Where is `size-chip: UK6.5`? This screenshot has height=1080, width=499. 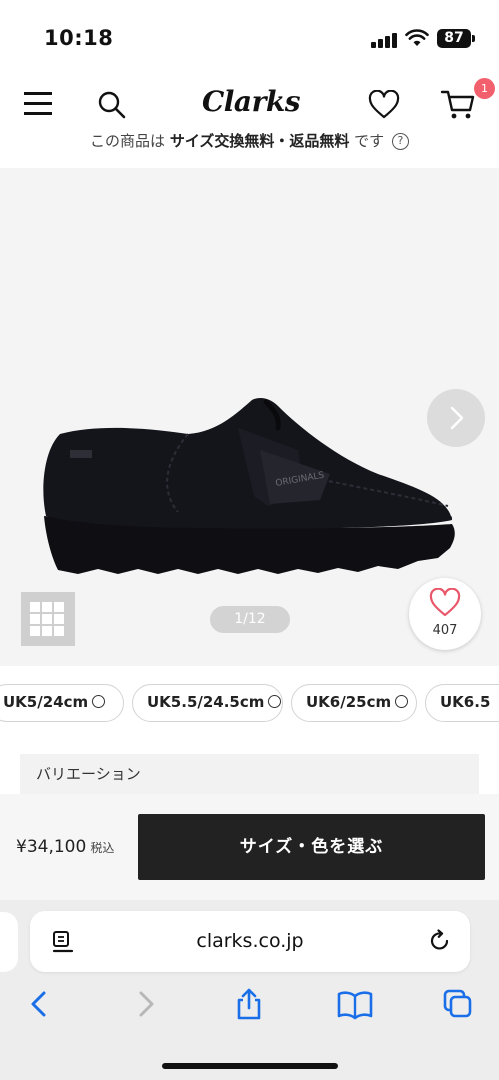 size-chip: UK6.5 is located at coordinates (462, 703).